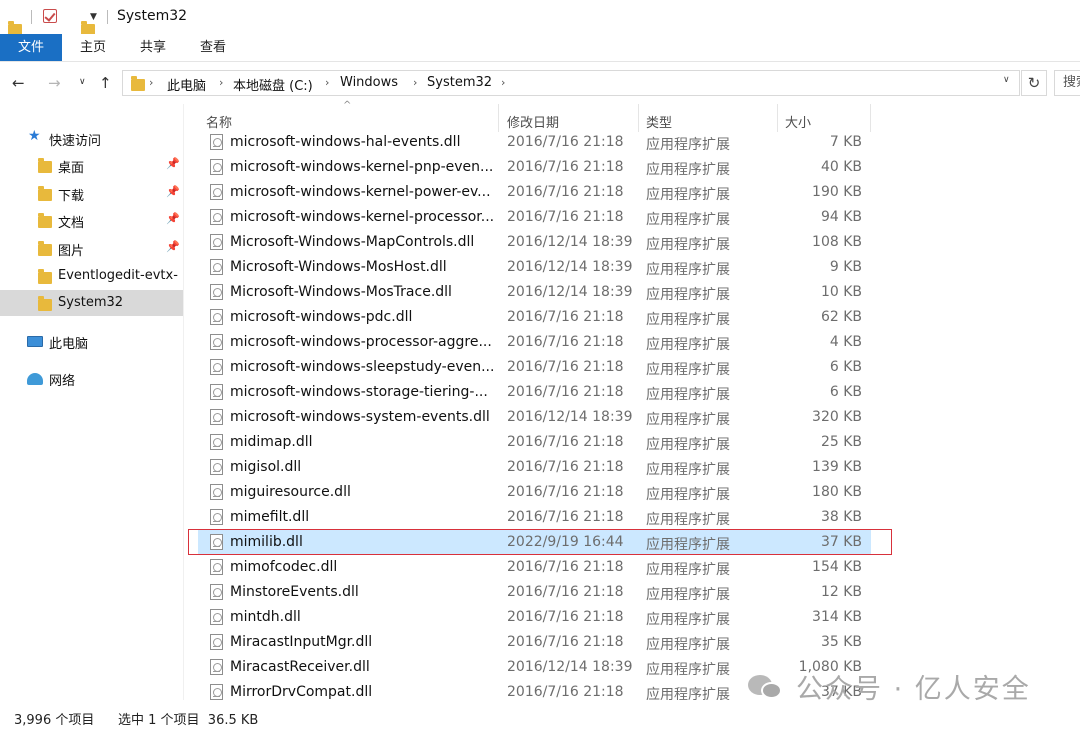  I want to click on address-bar: › 此电脑 › 本地磁盘 (C:) › Windows › System32 ›, so click(571, 83).